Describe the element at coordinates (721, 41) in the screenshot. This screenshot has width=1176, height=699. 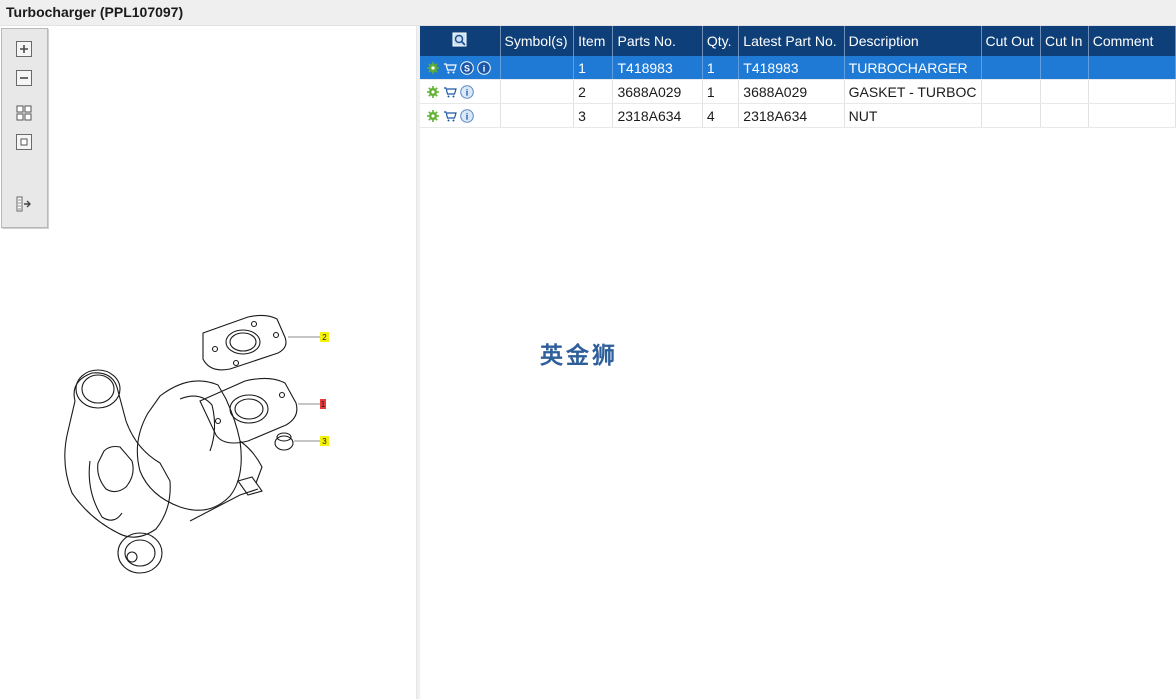
I see `column-header-qty: Qty.` at that location.